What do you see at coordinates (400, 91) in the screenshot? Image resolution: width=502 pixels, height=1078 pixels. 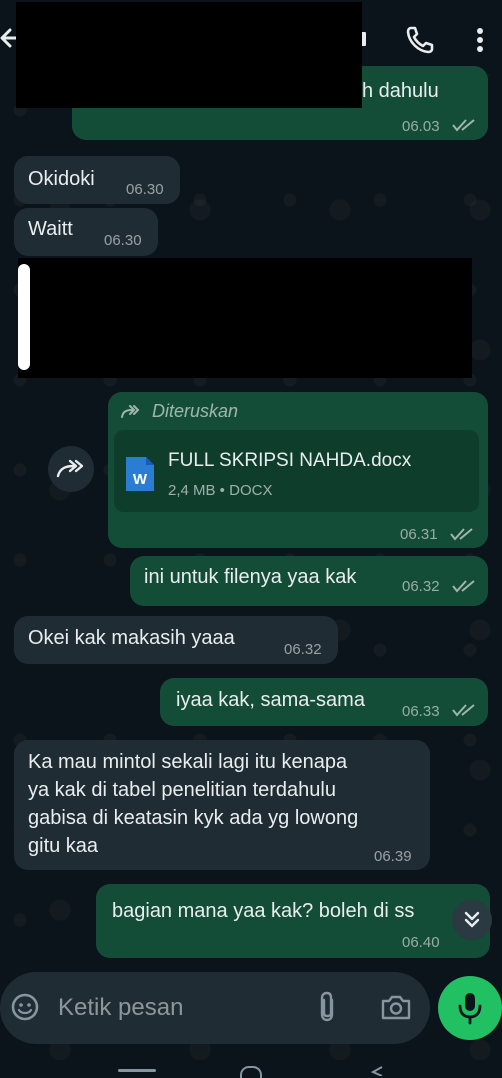 I see `message-text: h dahulu` at bounding box center [400, 91].